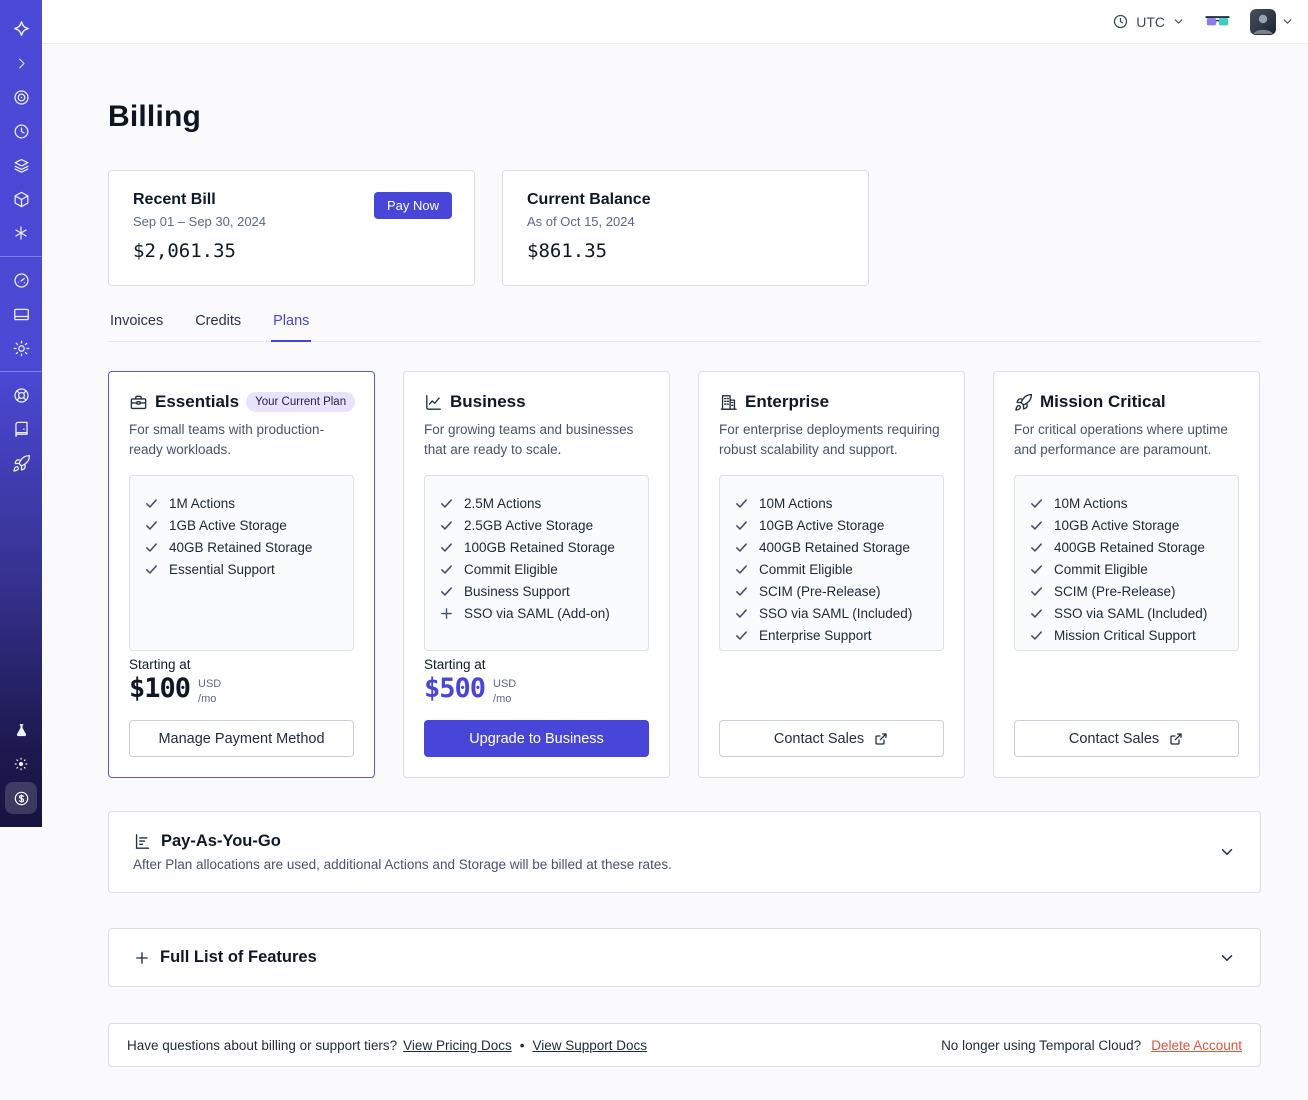 This screenshot has width=1308, height=1100. Describe the element at coordinates (21, 199) in the screenshot. I see `sidebar-item-deployments` at that location.